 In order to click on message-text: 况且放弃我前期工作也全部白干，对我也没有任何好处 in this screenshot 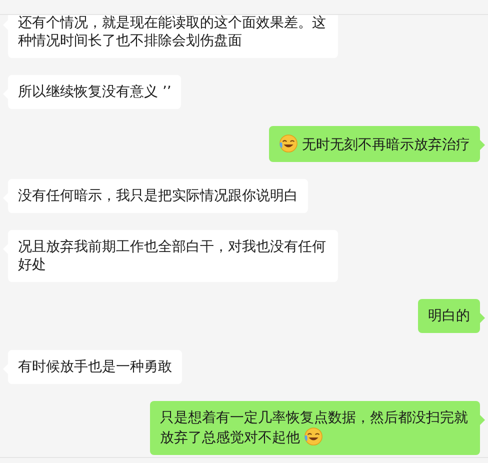, I will do `click(172, 256)`.